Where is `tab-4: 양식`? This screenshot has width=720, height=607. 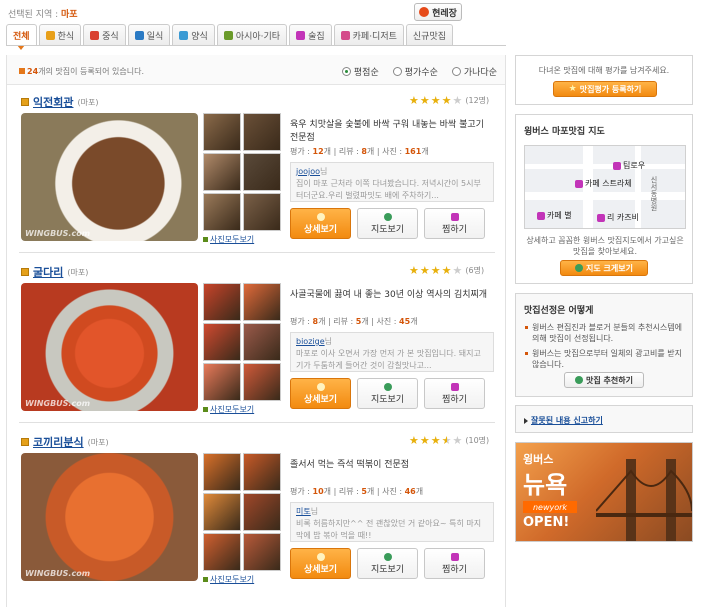 tab-4: 양식 is located at coordinates (193, 34).